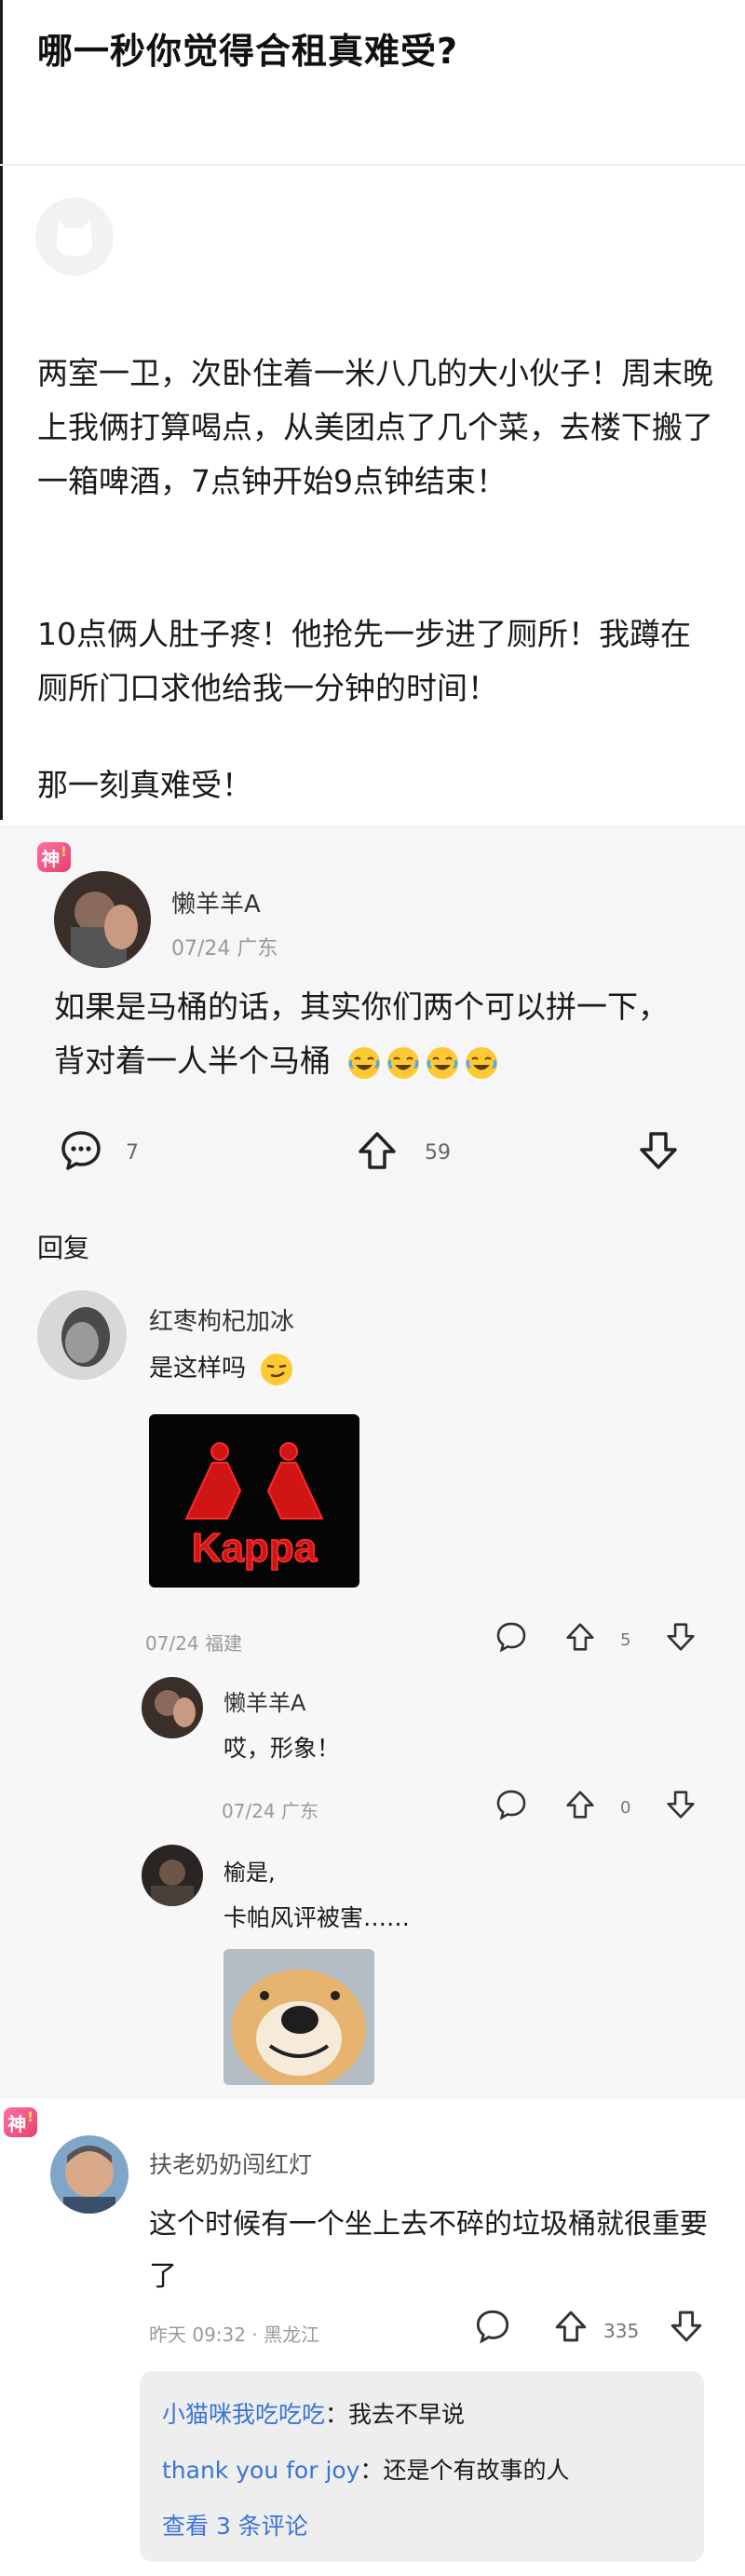 The width and height of the screenshot is (745, 2576). What do you see at coordinates (132, 1153) in the screenshot?
I see `comment-count: 7` at bounding box center [132, 1153].